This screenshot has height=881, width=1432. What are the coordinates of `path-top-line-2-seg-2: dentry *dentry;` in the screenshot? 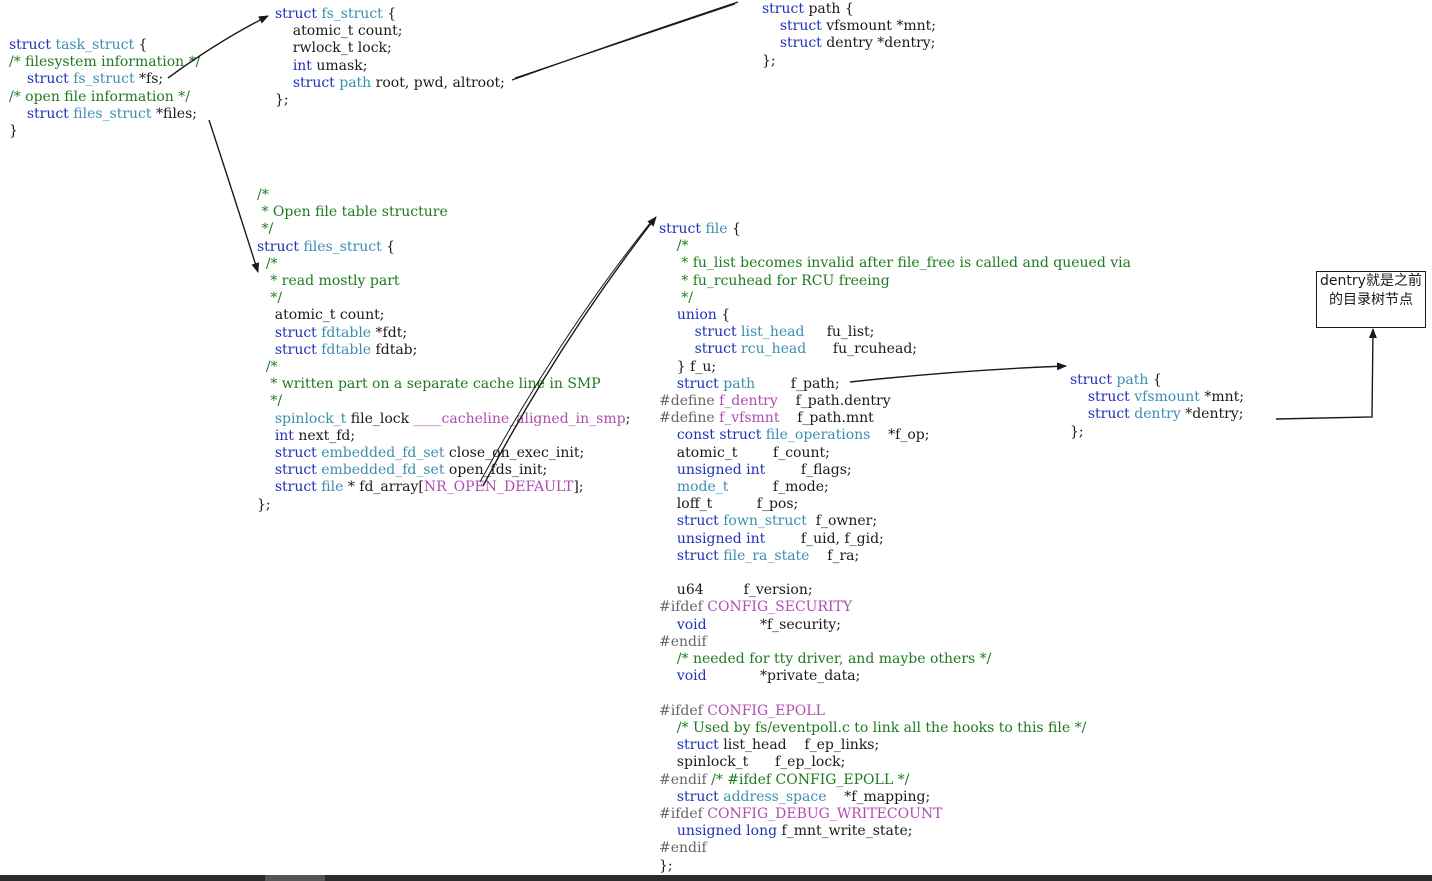 It's located at (881, 43).